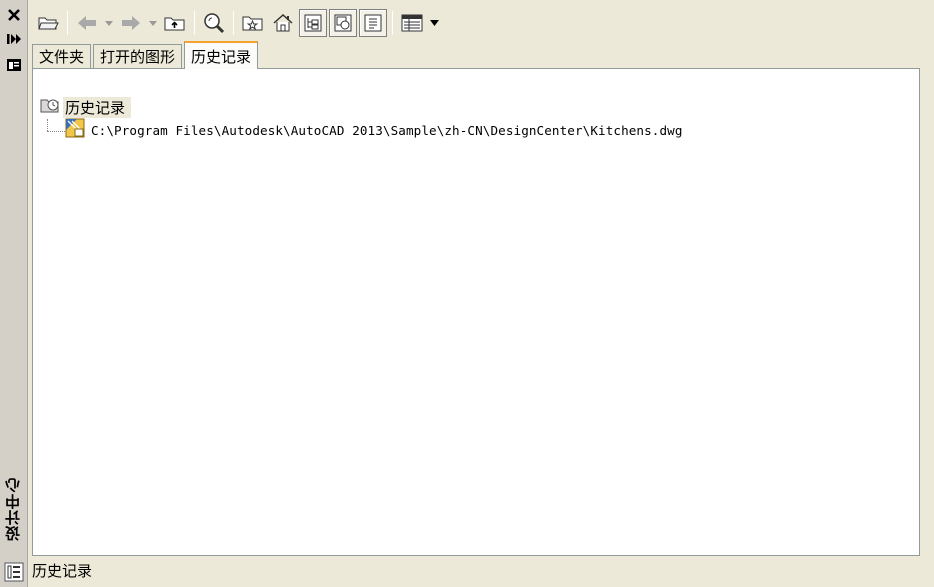 The image size is (934, 587). What do you see at coordinates (434, 23) in the screenshot?
I see `views-dropdown-icon` at bounding box center [434, 23].